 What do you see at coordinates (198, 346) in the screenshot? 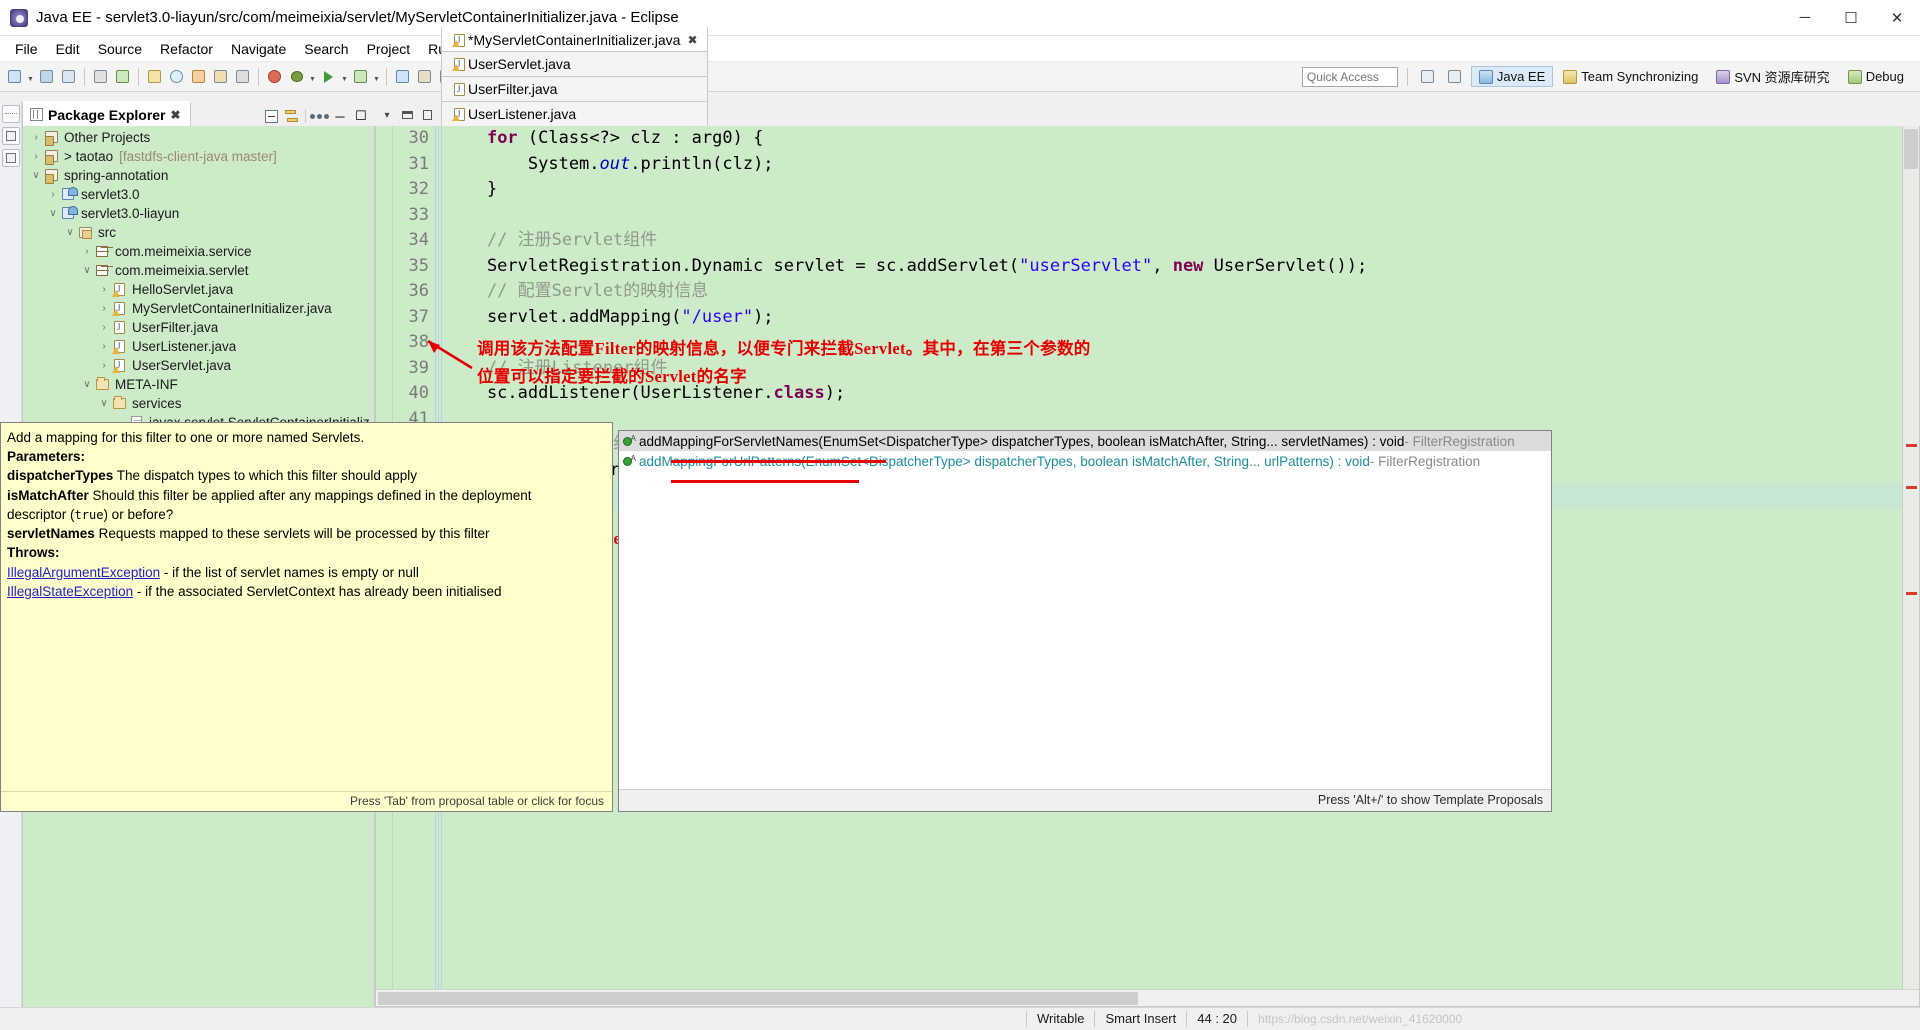
I see `tree-item-userlistener.java: › UserListener.java` at bounding box center [198, 346].